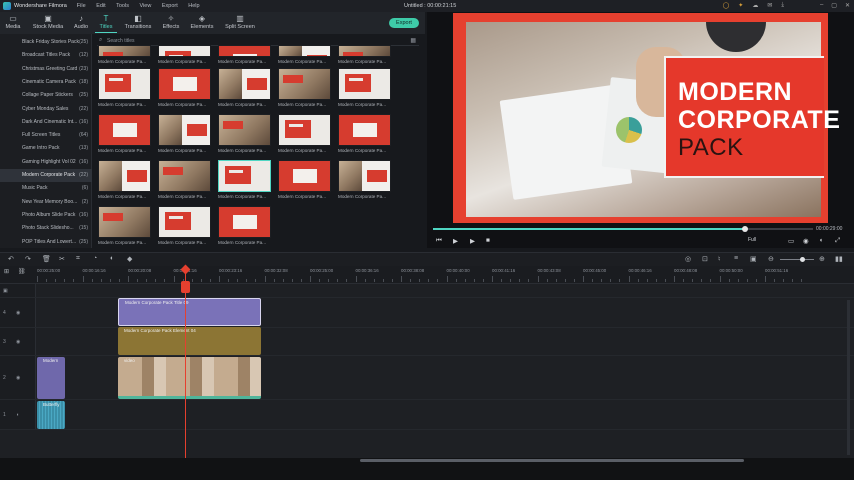  What do you see at coordinates (46, 55) in the screenshot?
I see `category-item: Broadcast Titles Pack (12)` at bounding box center [46, 55].